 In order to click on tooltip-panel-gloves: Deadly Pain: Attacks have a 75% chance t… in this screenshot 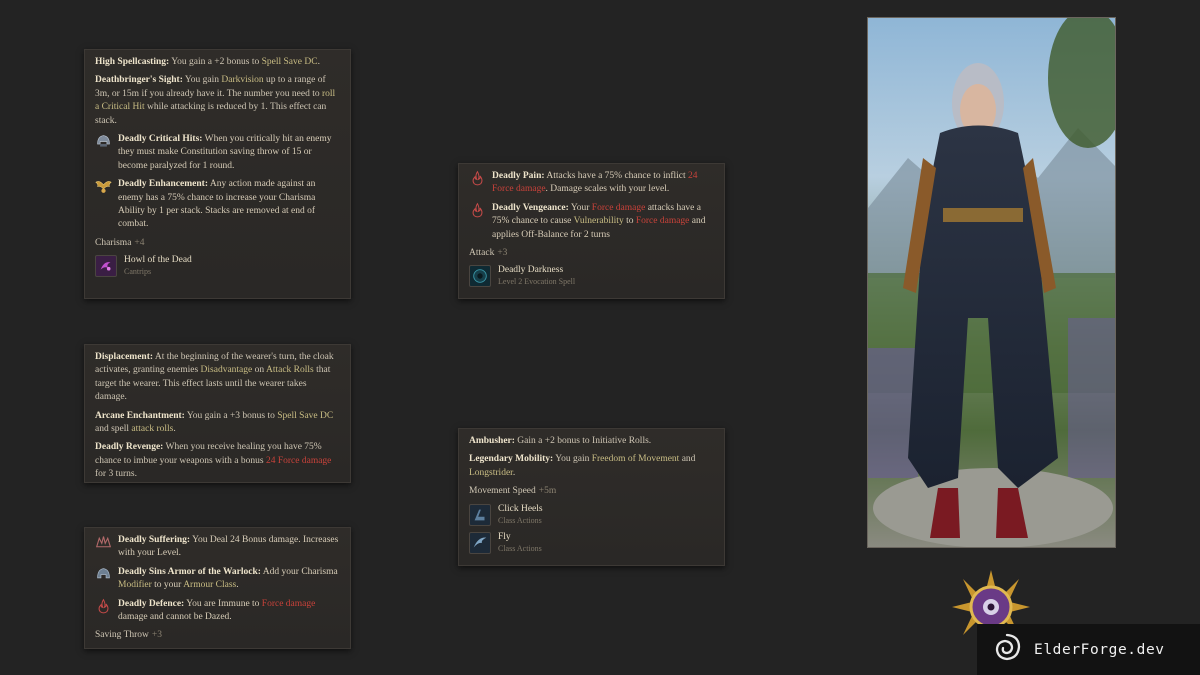, I will do `click(591, 231)`.